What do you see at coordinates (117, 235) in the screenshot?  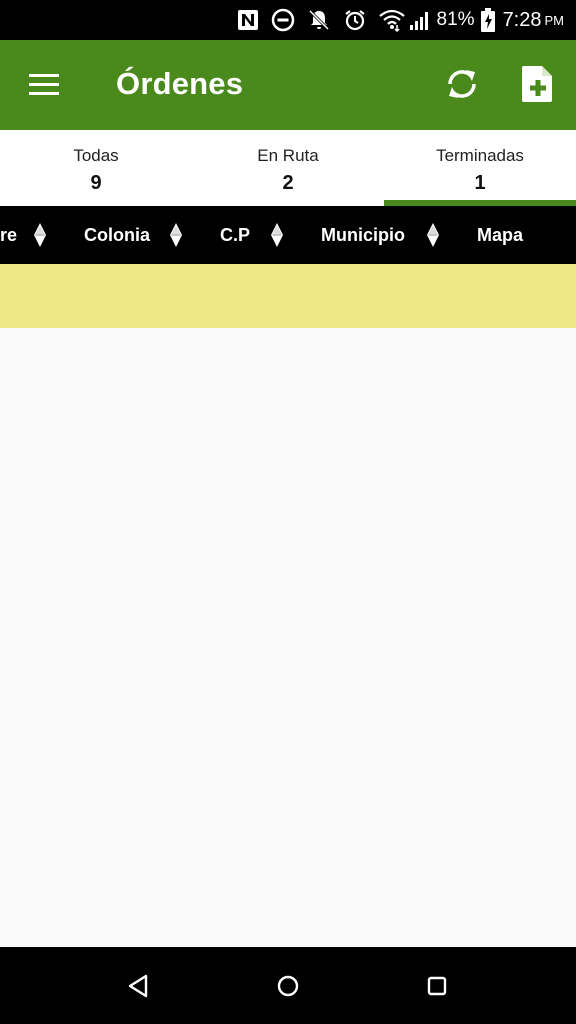 I see `column-header-colonia: Colonia` at bounding box center [117, 235].